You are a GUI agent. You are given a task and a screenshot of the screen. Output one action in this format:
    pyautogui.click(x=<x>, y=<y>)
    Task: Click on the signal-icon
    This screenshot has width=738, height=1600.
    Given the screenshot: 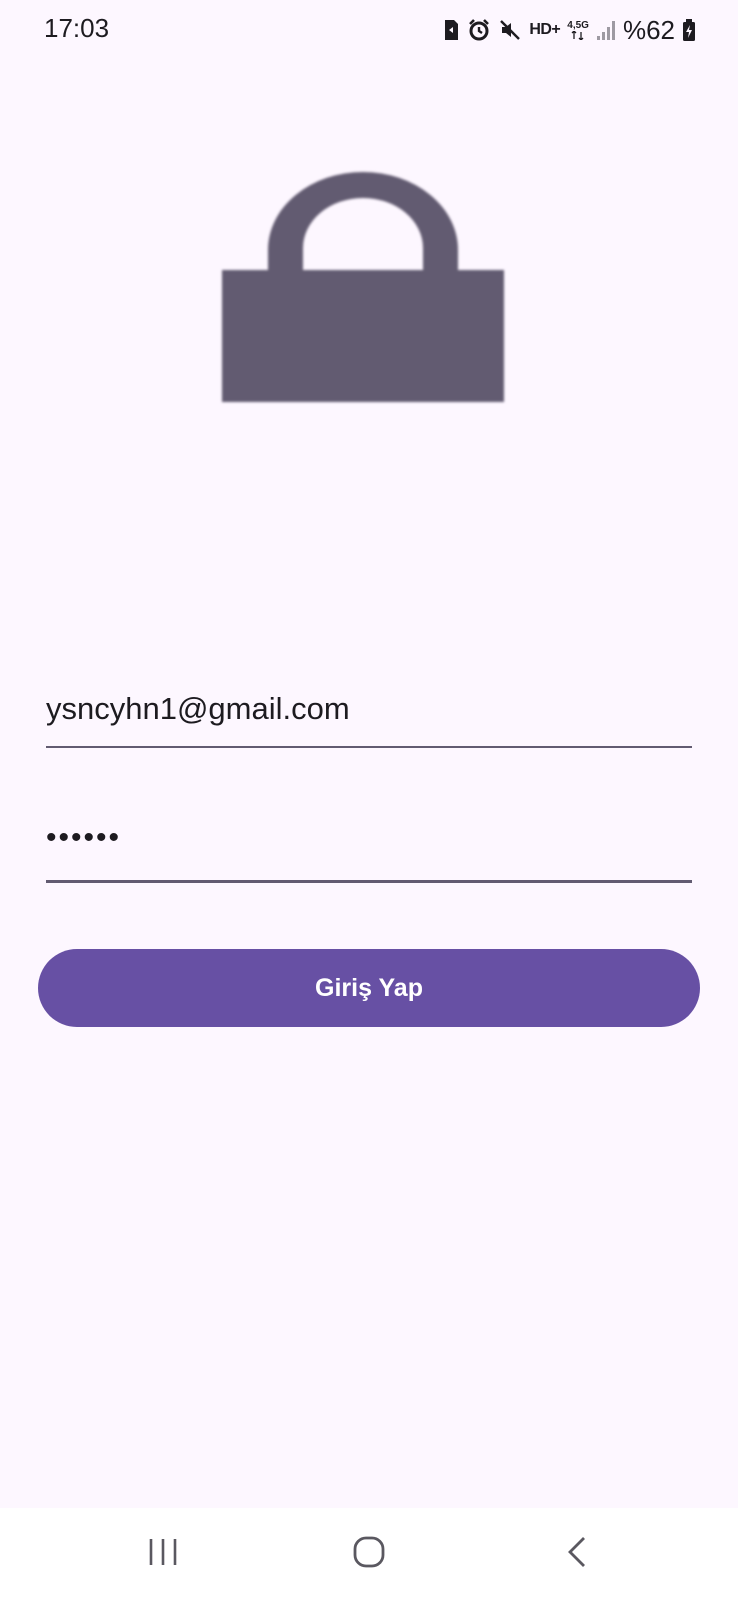 What is the action you would take?
    pyautogui.click(x=606, y=30)
    